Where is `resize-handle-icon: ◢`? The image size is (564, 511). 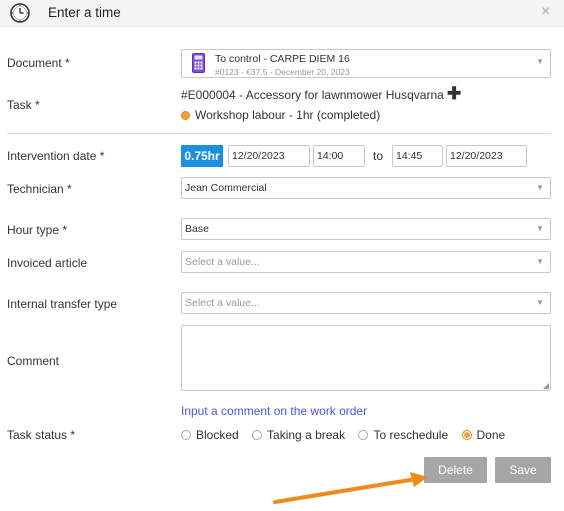
resize-handle-icon: ◢ is located at coordinates (546, 385).